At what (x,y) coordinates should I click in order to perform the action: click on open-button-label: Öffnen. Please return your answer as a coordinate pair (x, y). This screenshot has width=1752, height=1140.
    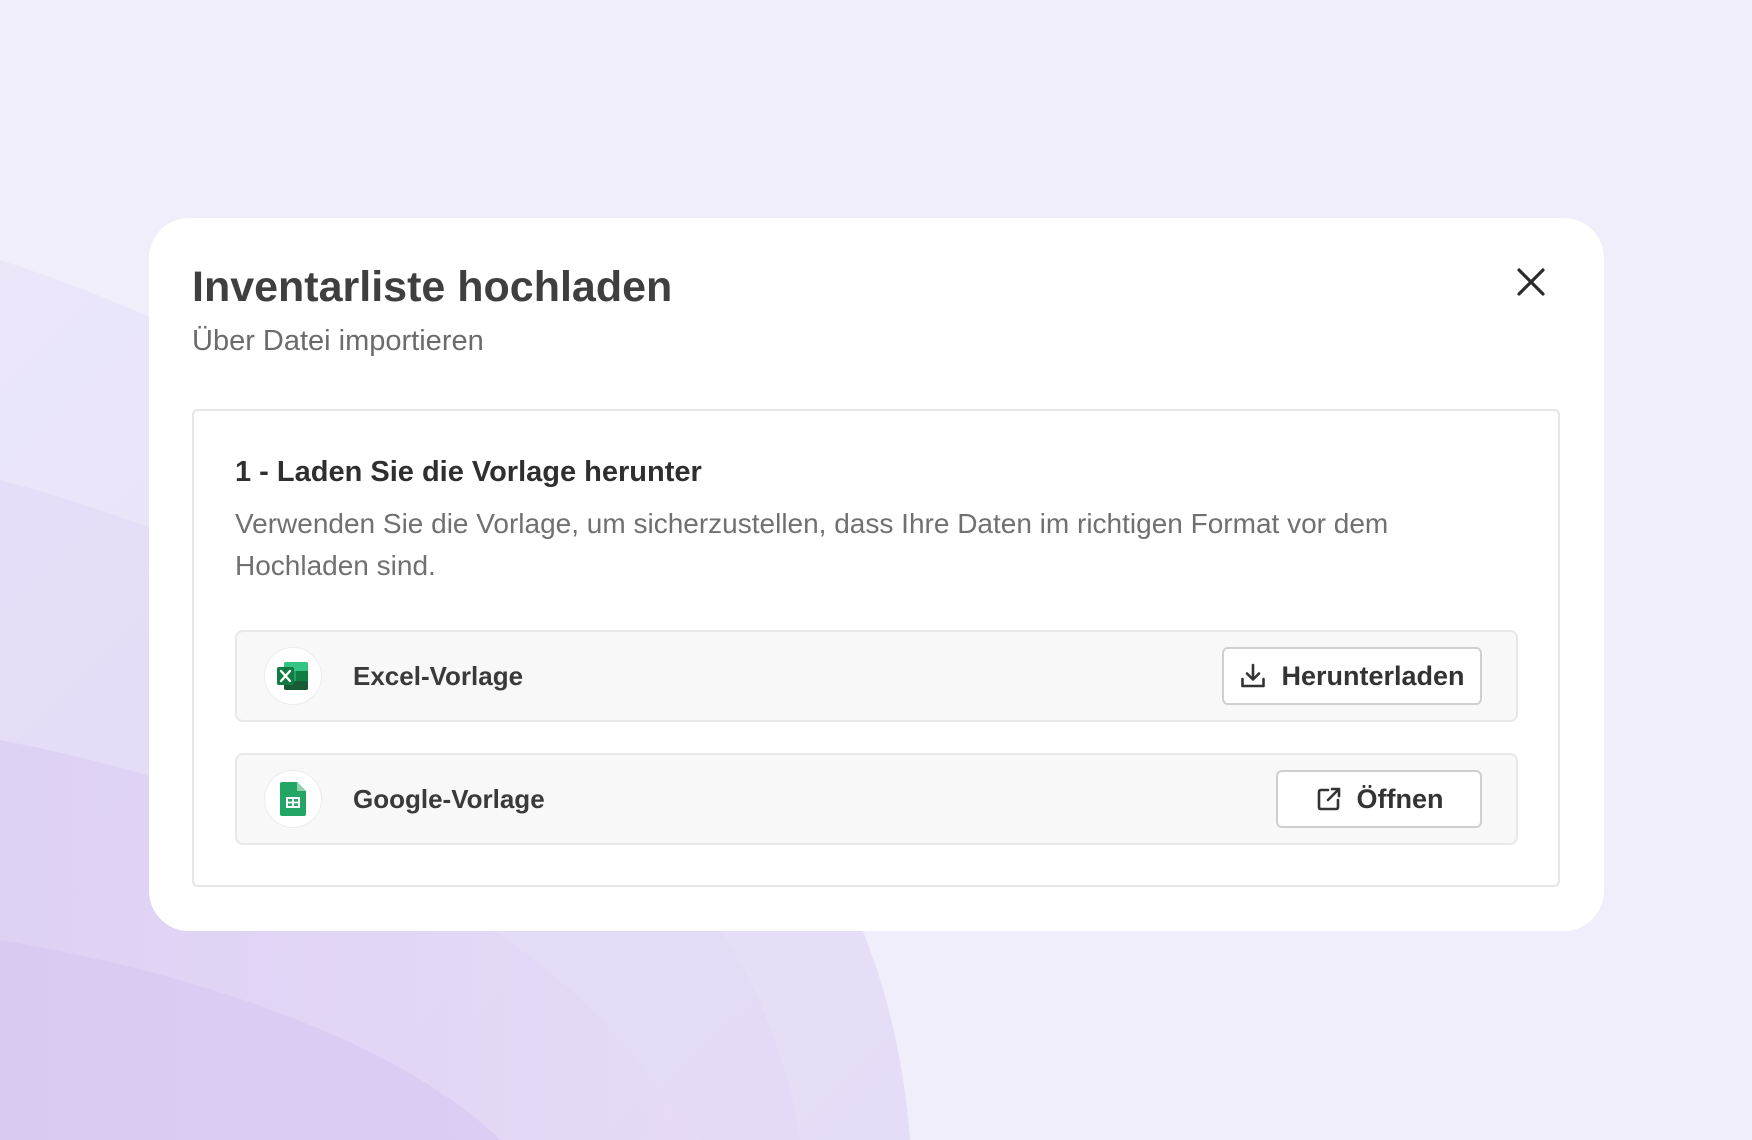
    Looking at the image, I should click on (1400, 798).